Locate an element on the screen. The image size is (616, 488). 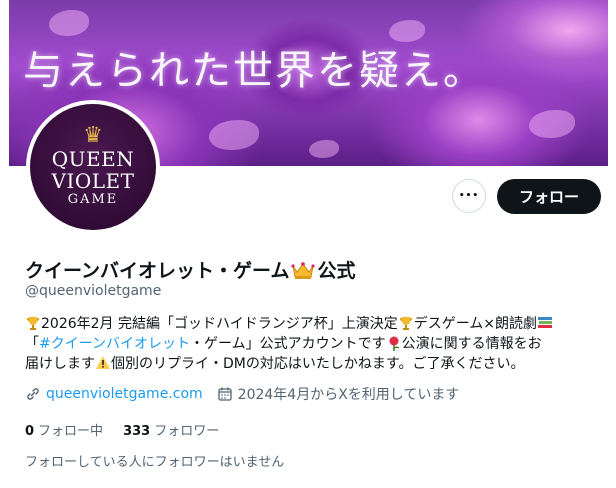
crown-icon: ♛ is located at coordinates (93, 135).